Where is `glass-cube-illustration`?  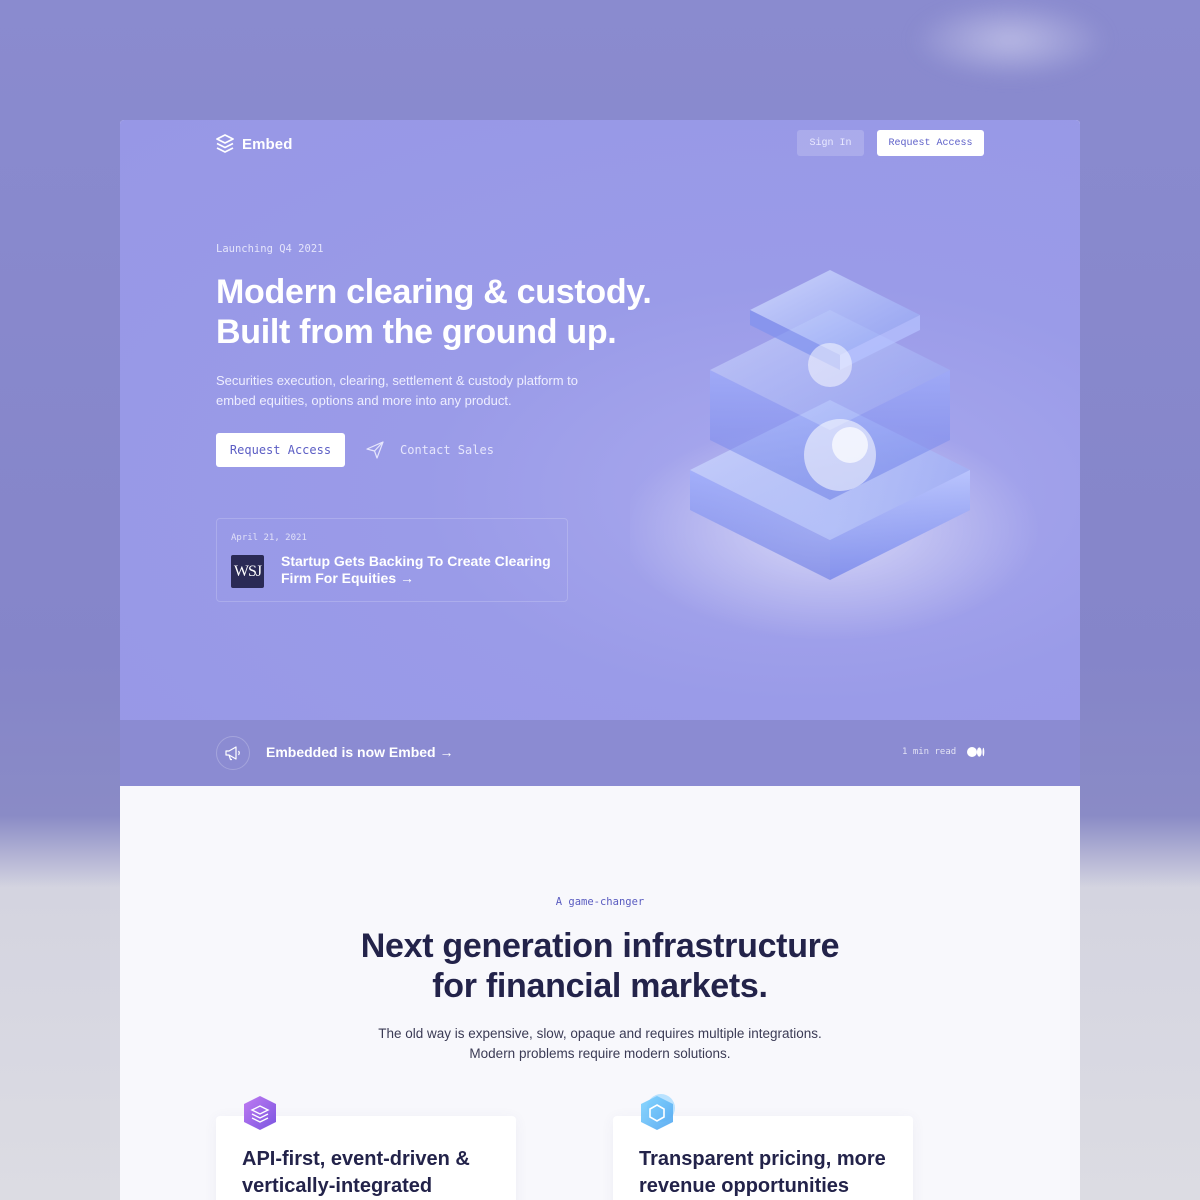 glass-cube-illustration is located at coordinates (835, 455).